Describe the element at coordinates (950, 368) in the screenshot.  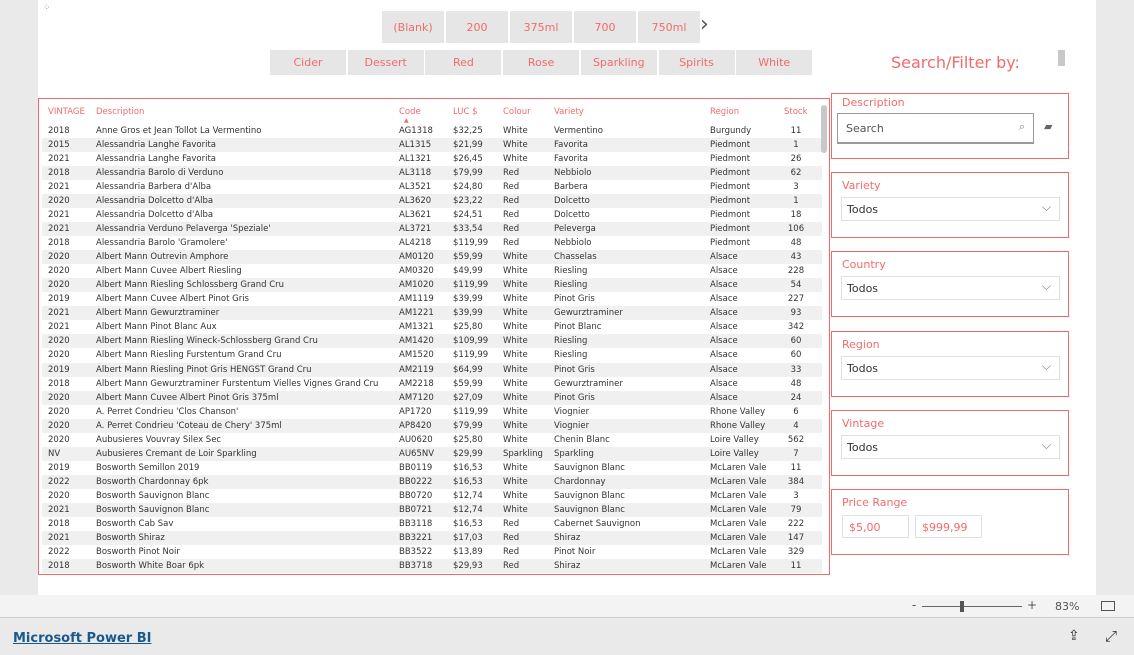
I see `region-dropdown: Todos ⌵` at that location.